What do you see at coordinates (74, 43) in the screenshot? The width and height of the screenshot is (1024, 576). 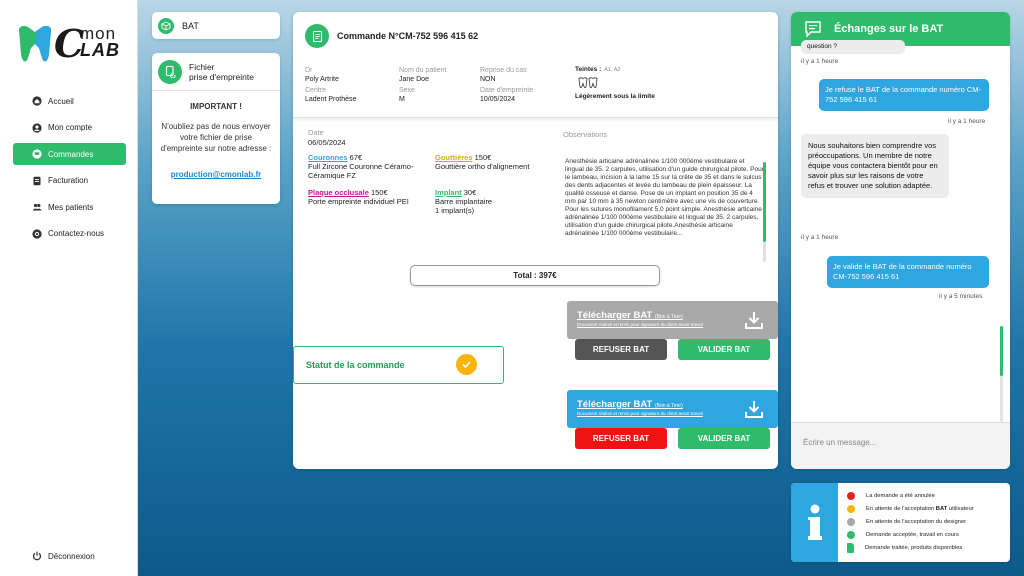 I see `cmonlab-logo: C mon LAB` at bounding box center [74, 43].